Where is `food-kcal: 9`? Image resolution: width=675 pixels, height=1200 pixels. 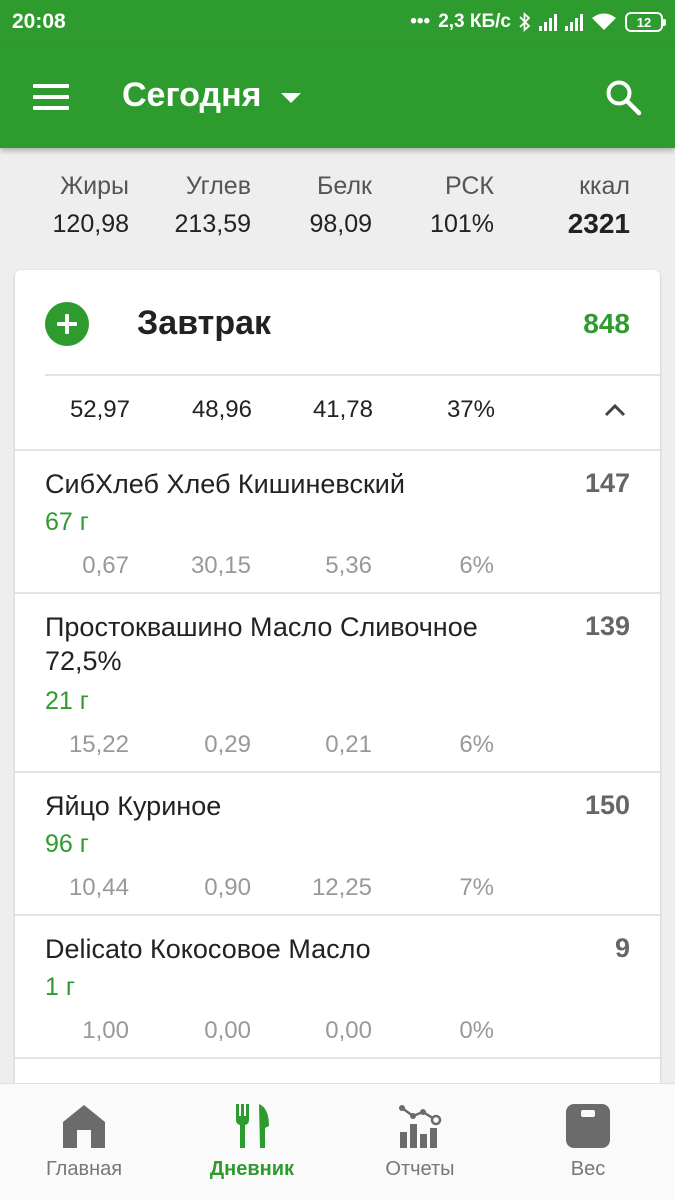
food-kcal: 9 is located at coordinates (622, 948).